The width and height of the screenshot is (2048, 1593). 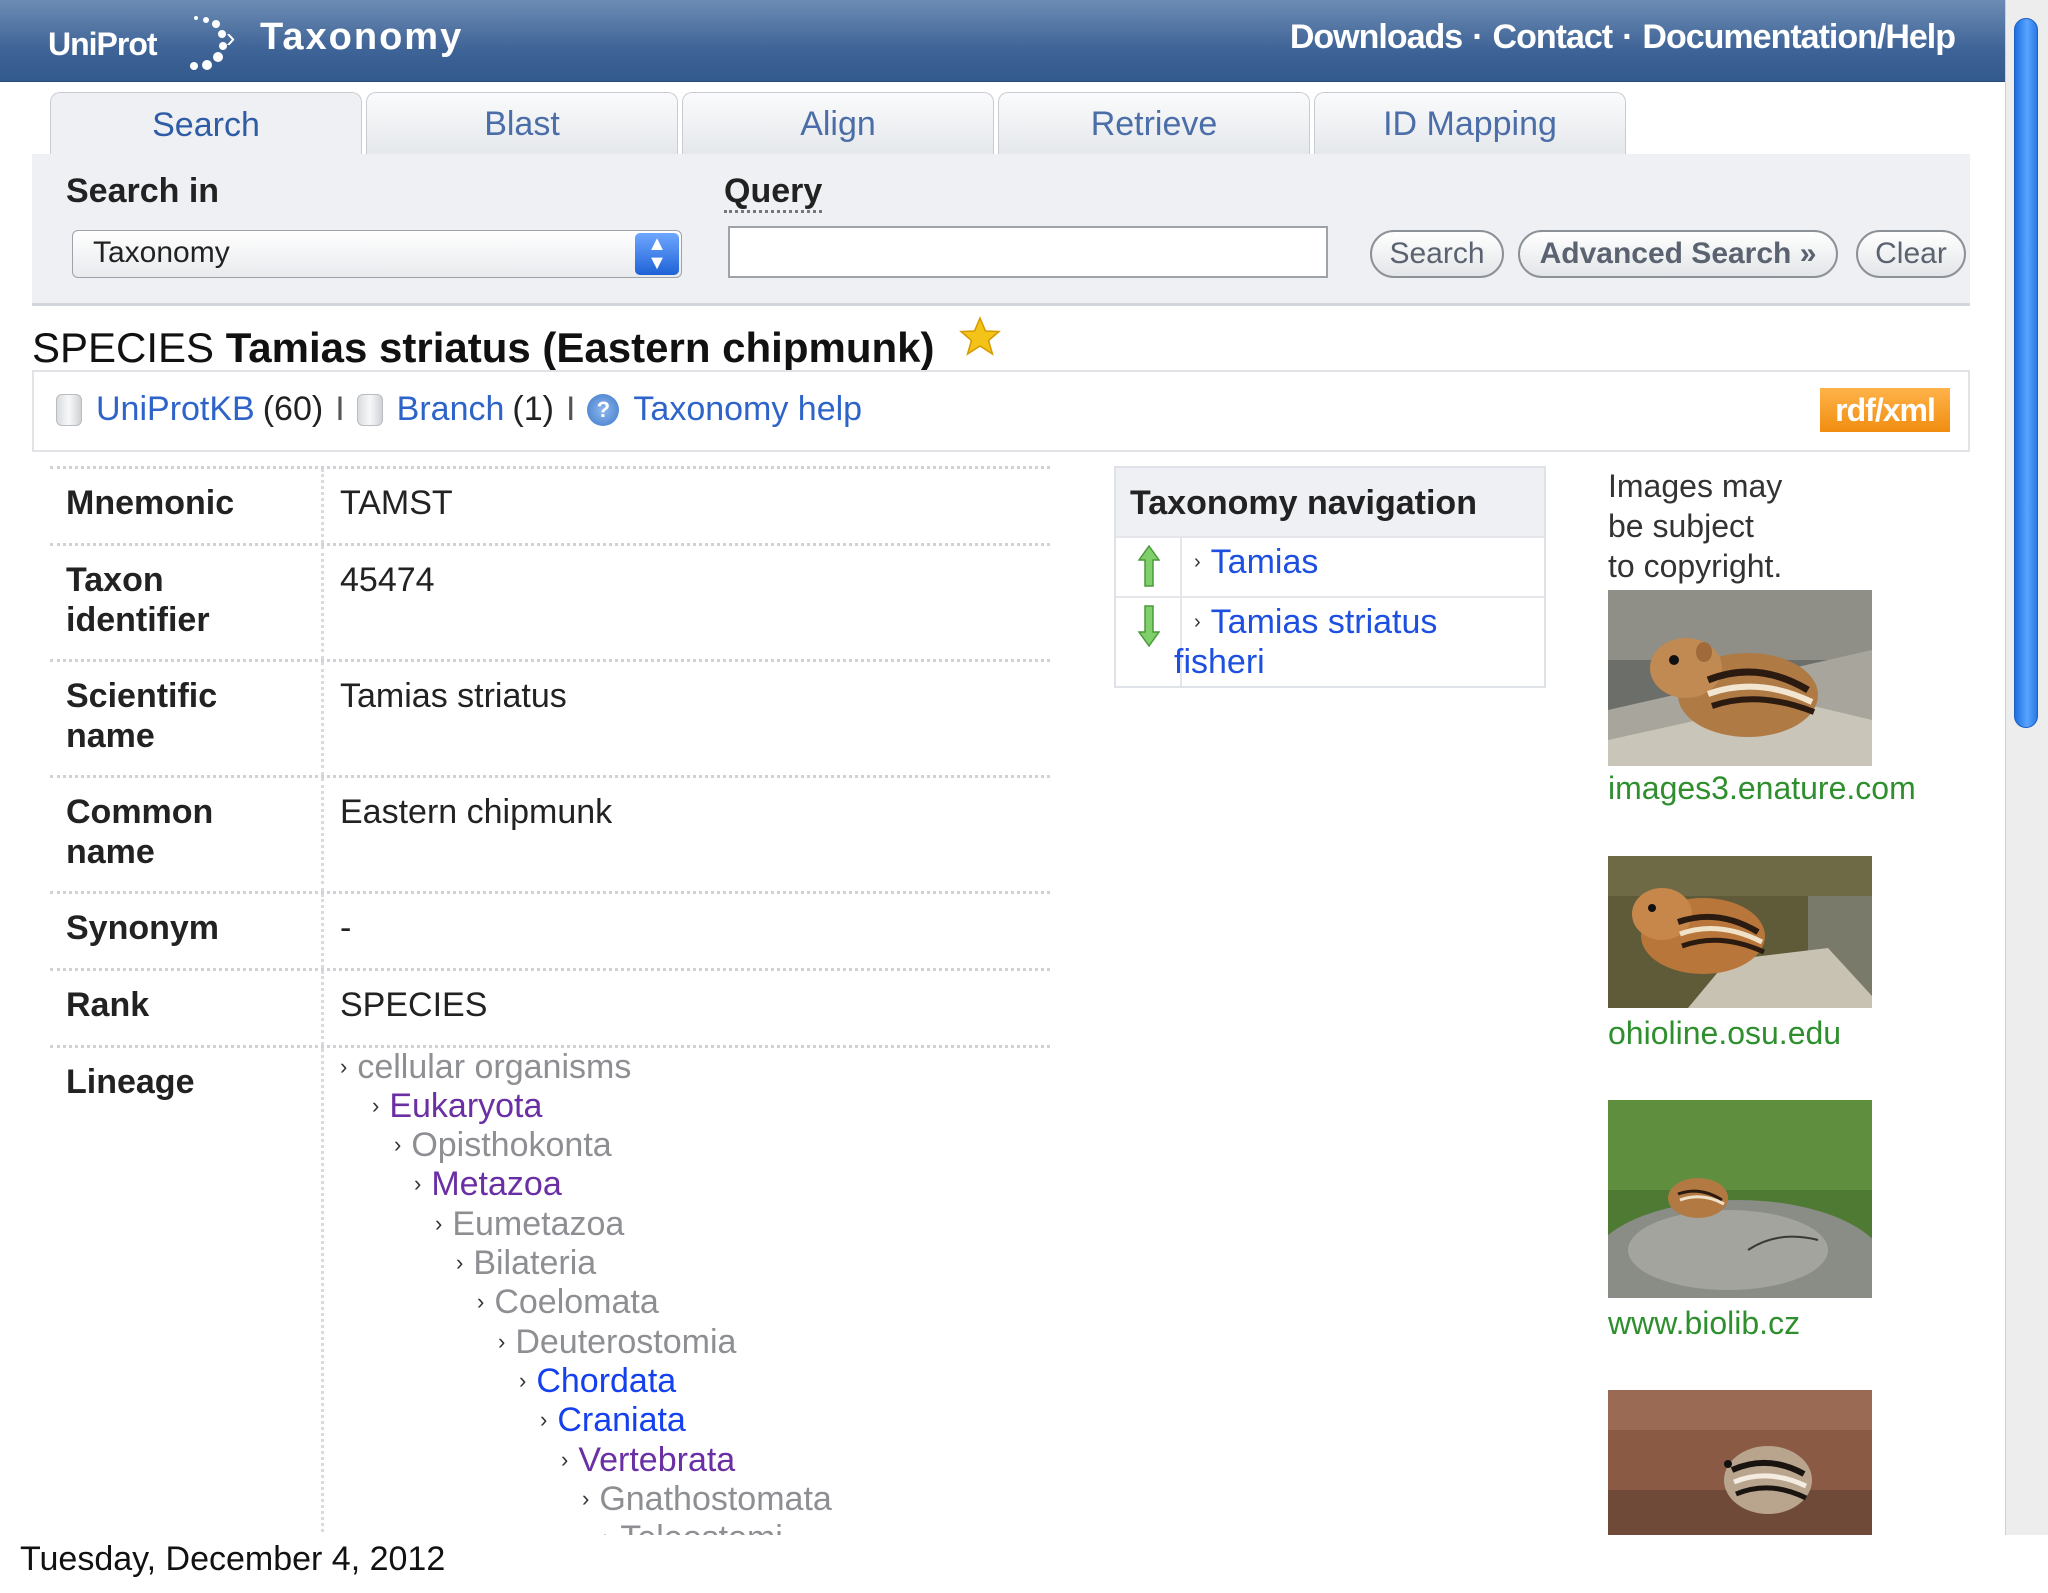 What do you see at coordinates (451, 409) in the screenshot?
I see `branch-link: Branch` at bounding box center [451, 409].